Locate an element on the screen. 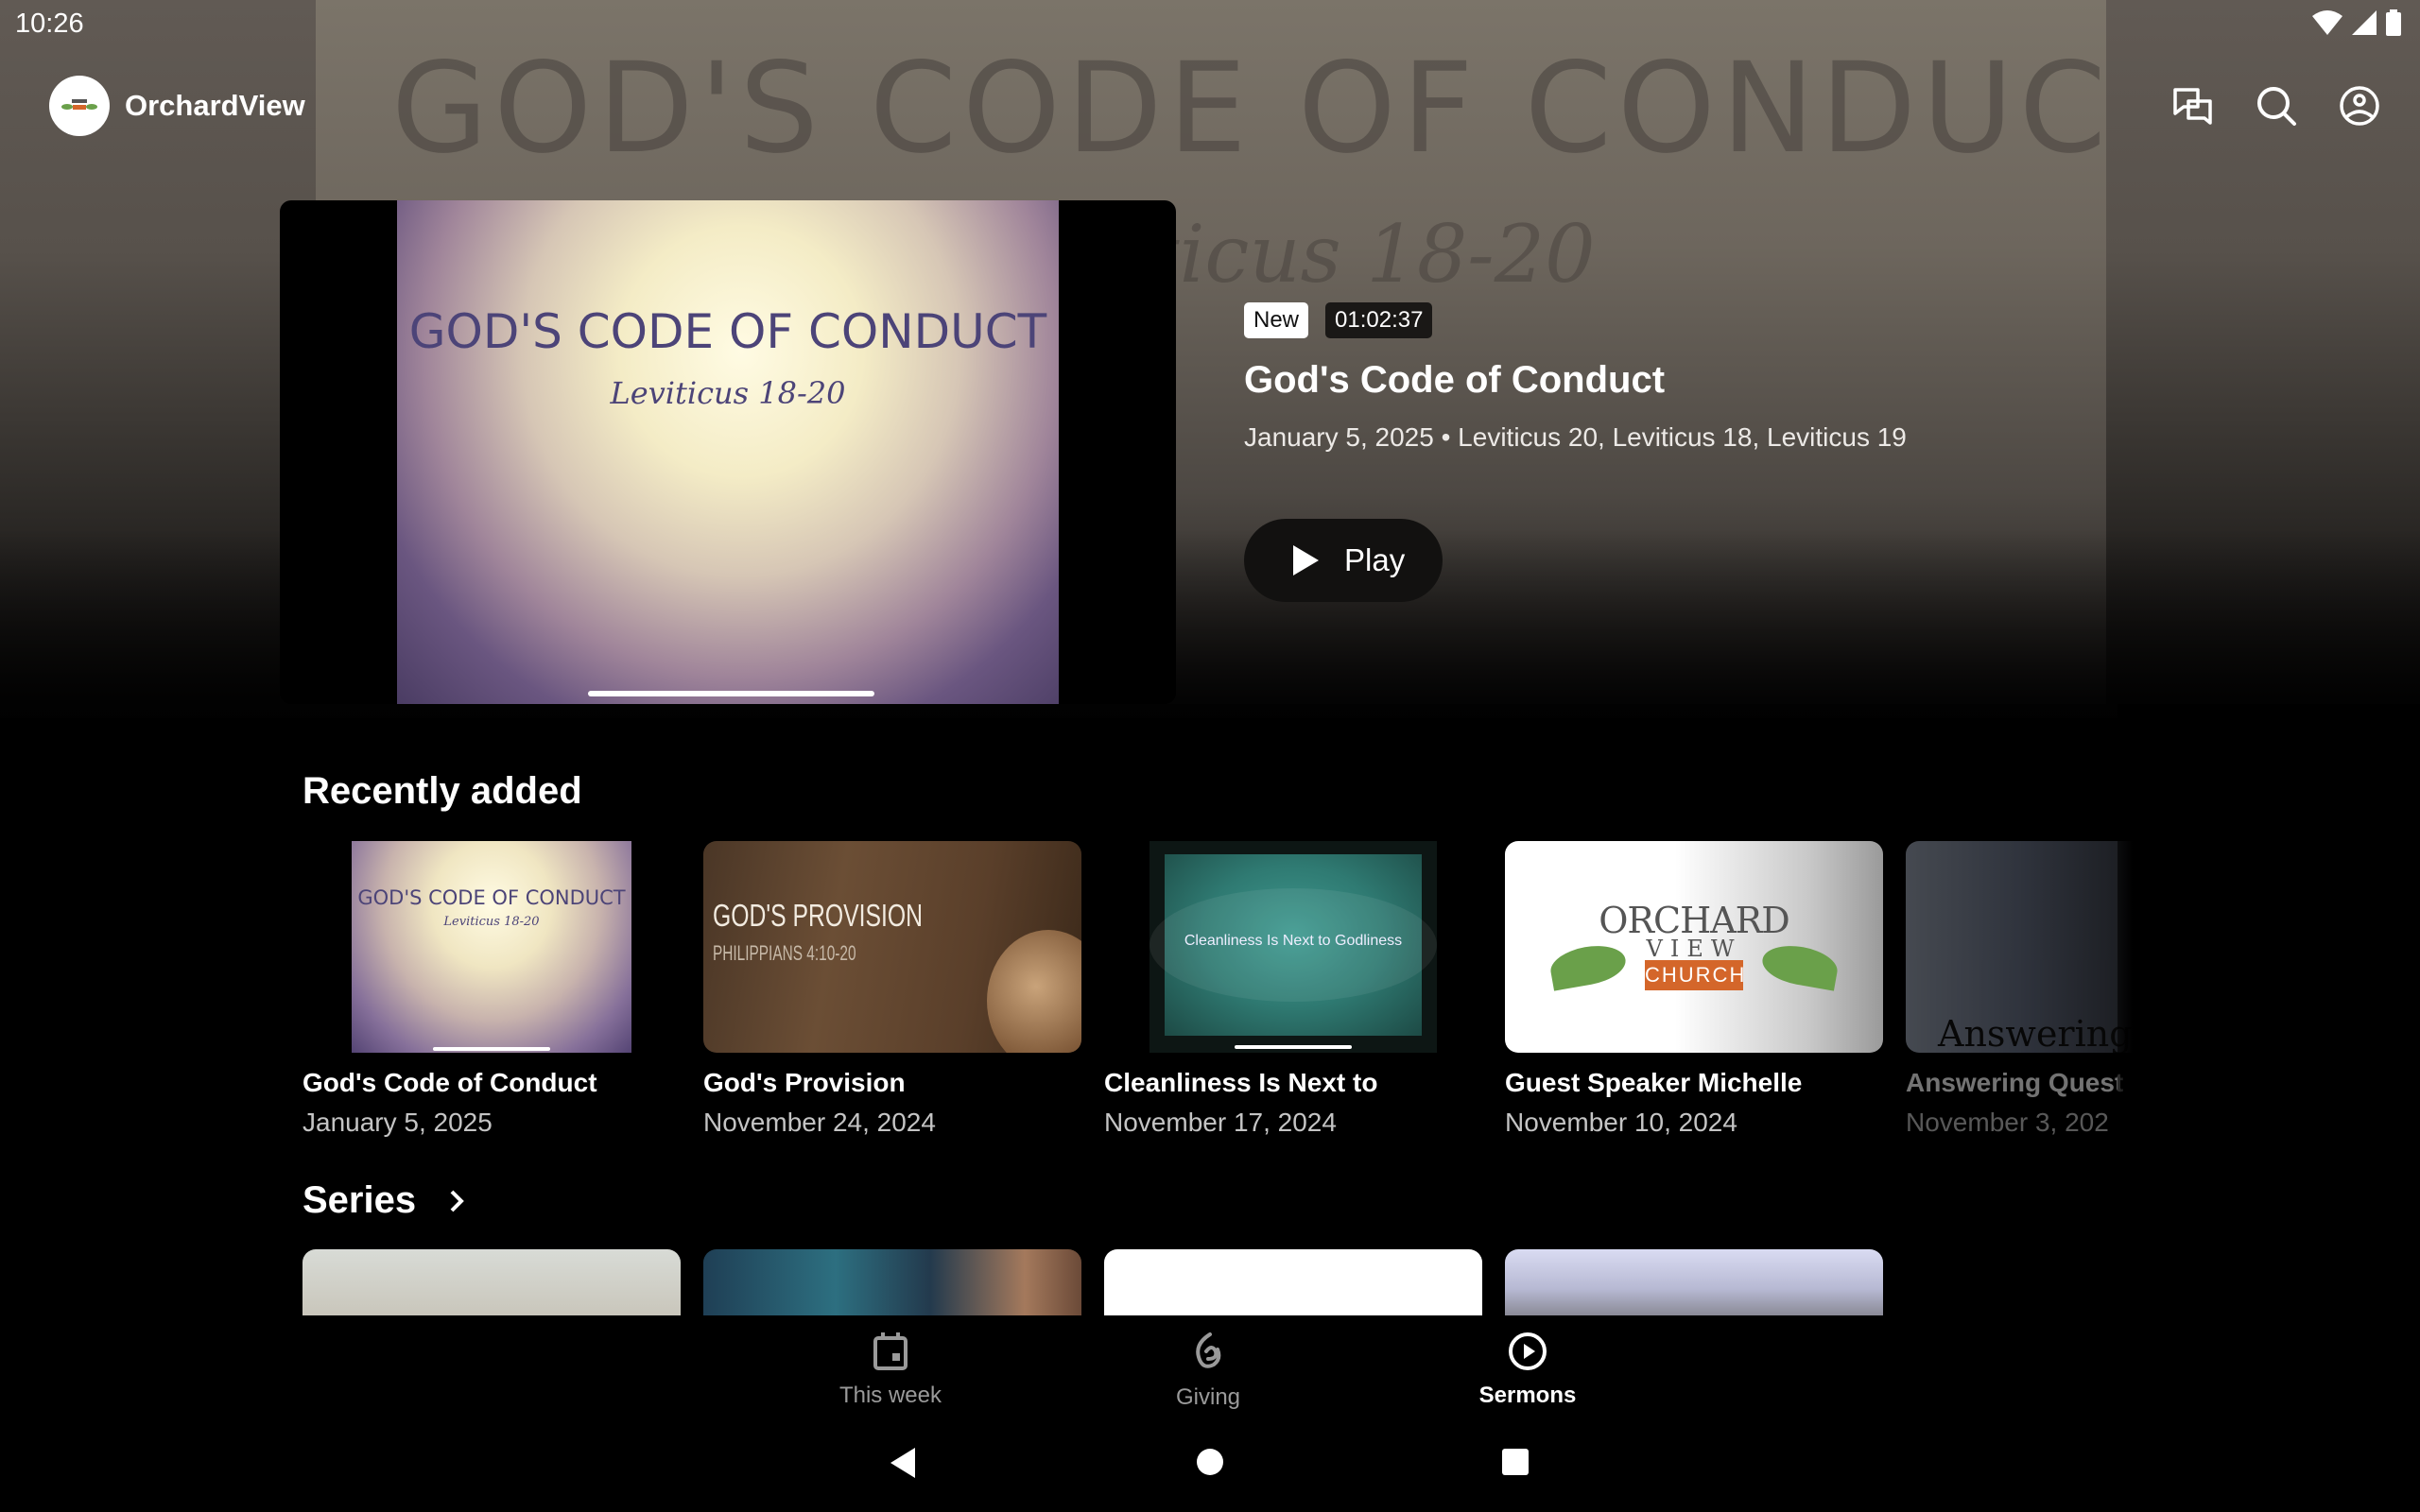 The image size is (2420, 1512). search-icon is located at coordinates (2276, 106).